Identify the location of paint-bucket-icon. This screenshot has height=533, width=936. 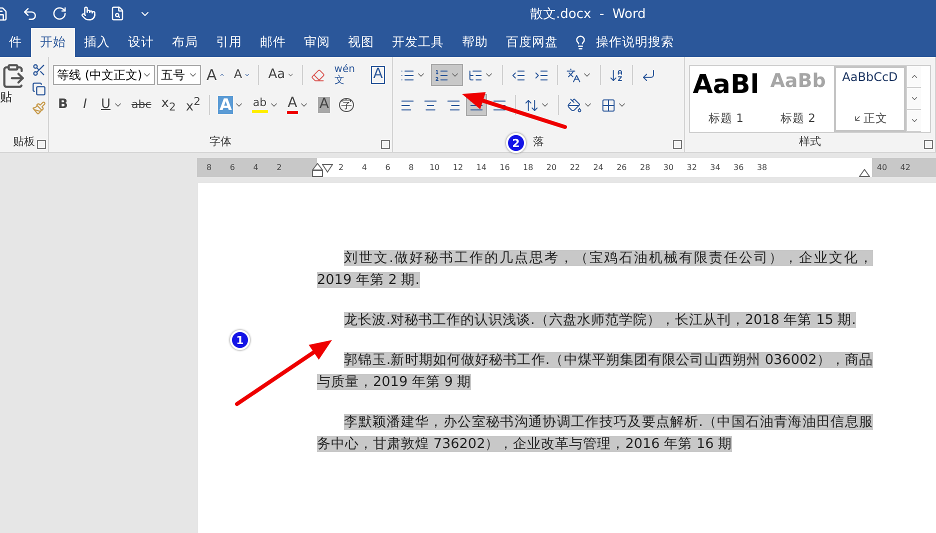
(574, 105).